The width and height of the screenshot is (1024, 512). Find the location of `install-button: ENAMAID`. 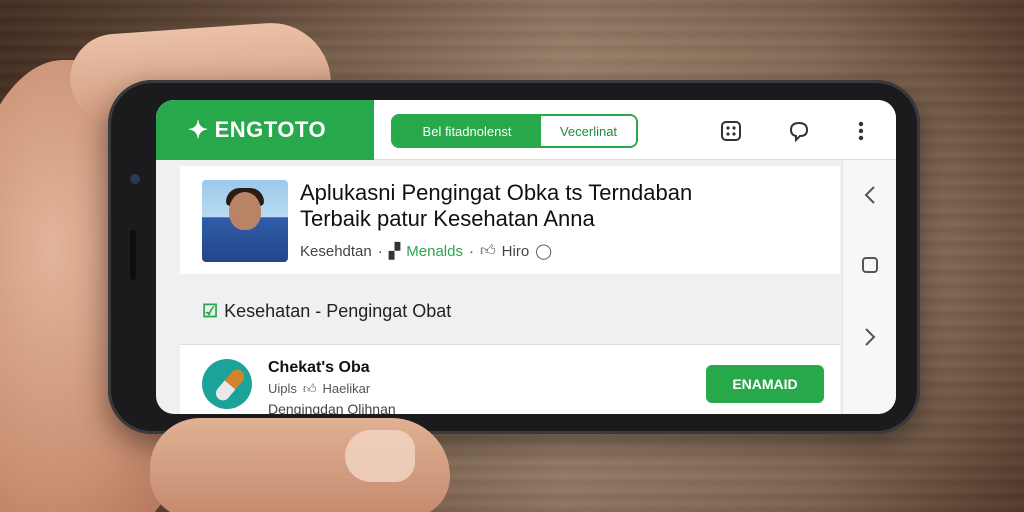

install-button: ENAMAID is located at coordinates (765, 384).